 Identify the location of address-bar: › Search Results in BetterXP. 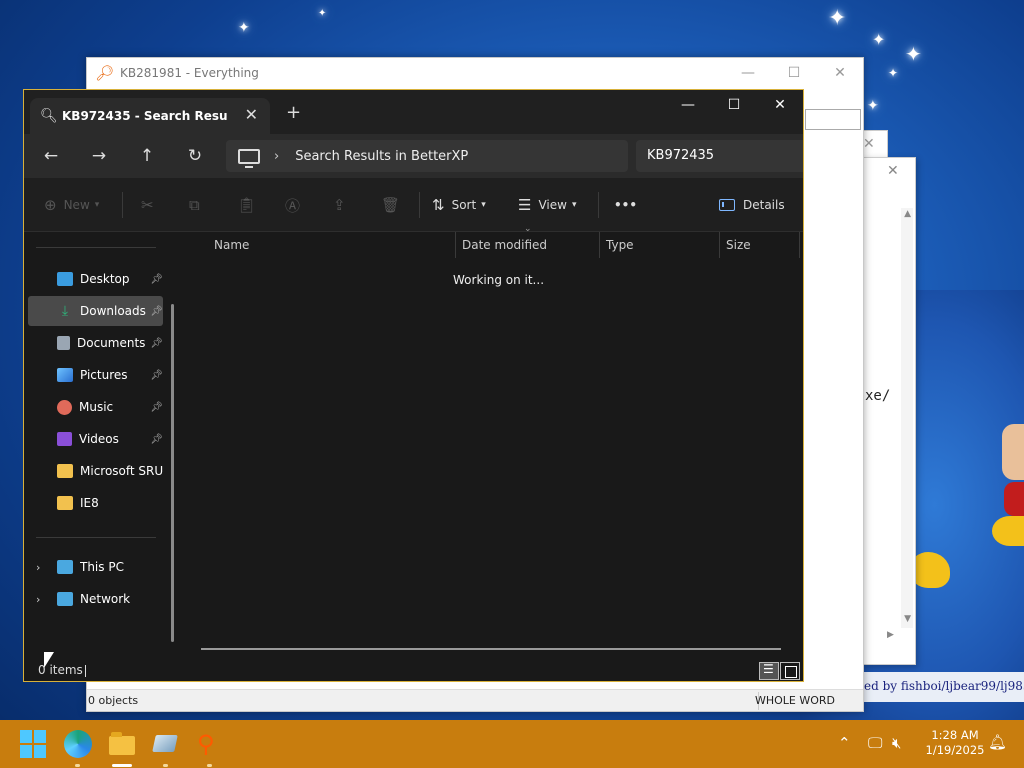
(427, 156).